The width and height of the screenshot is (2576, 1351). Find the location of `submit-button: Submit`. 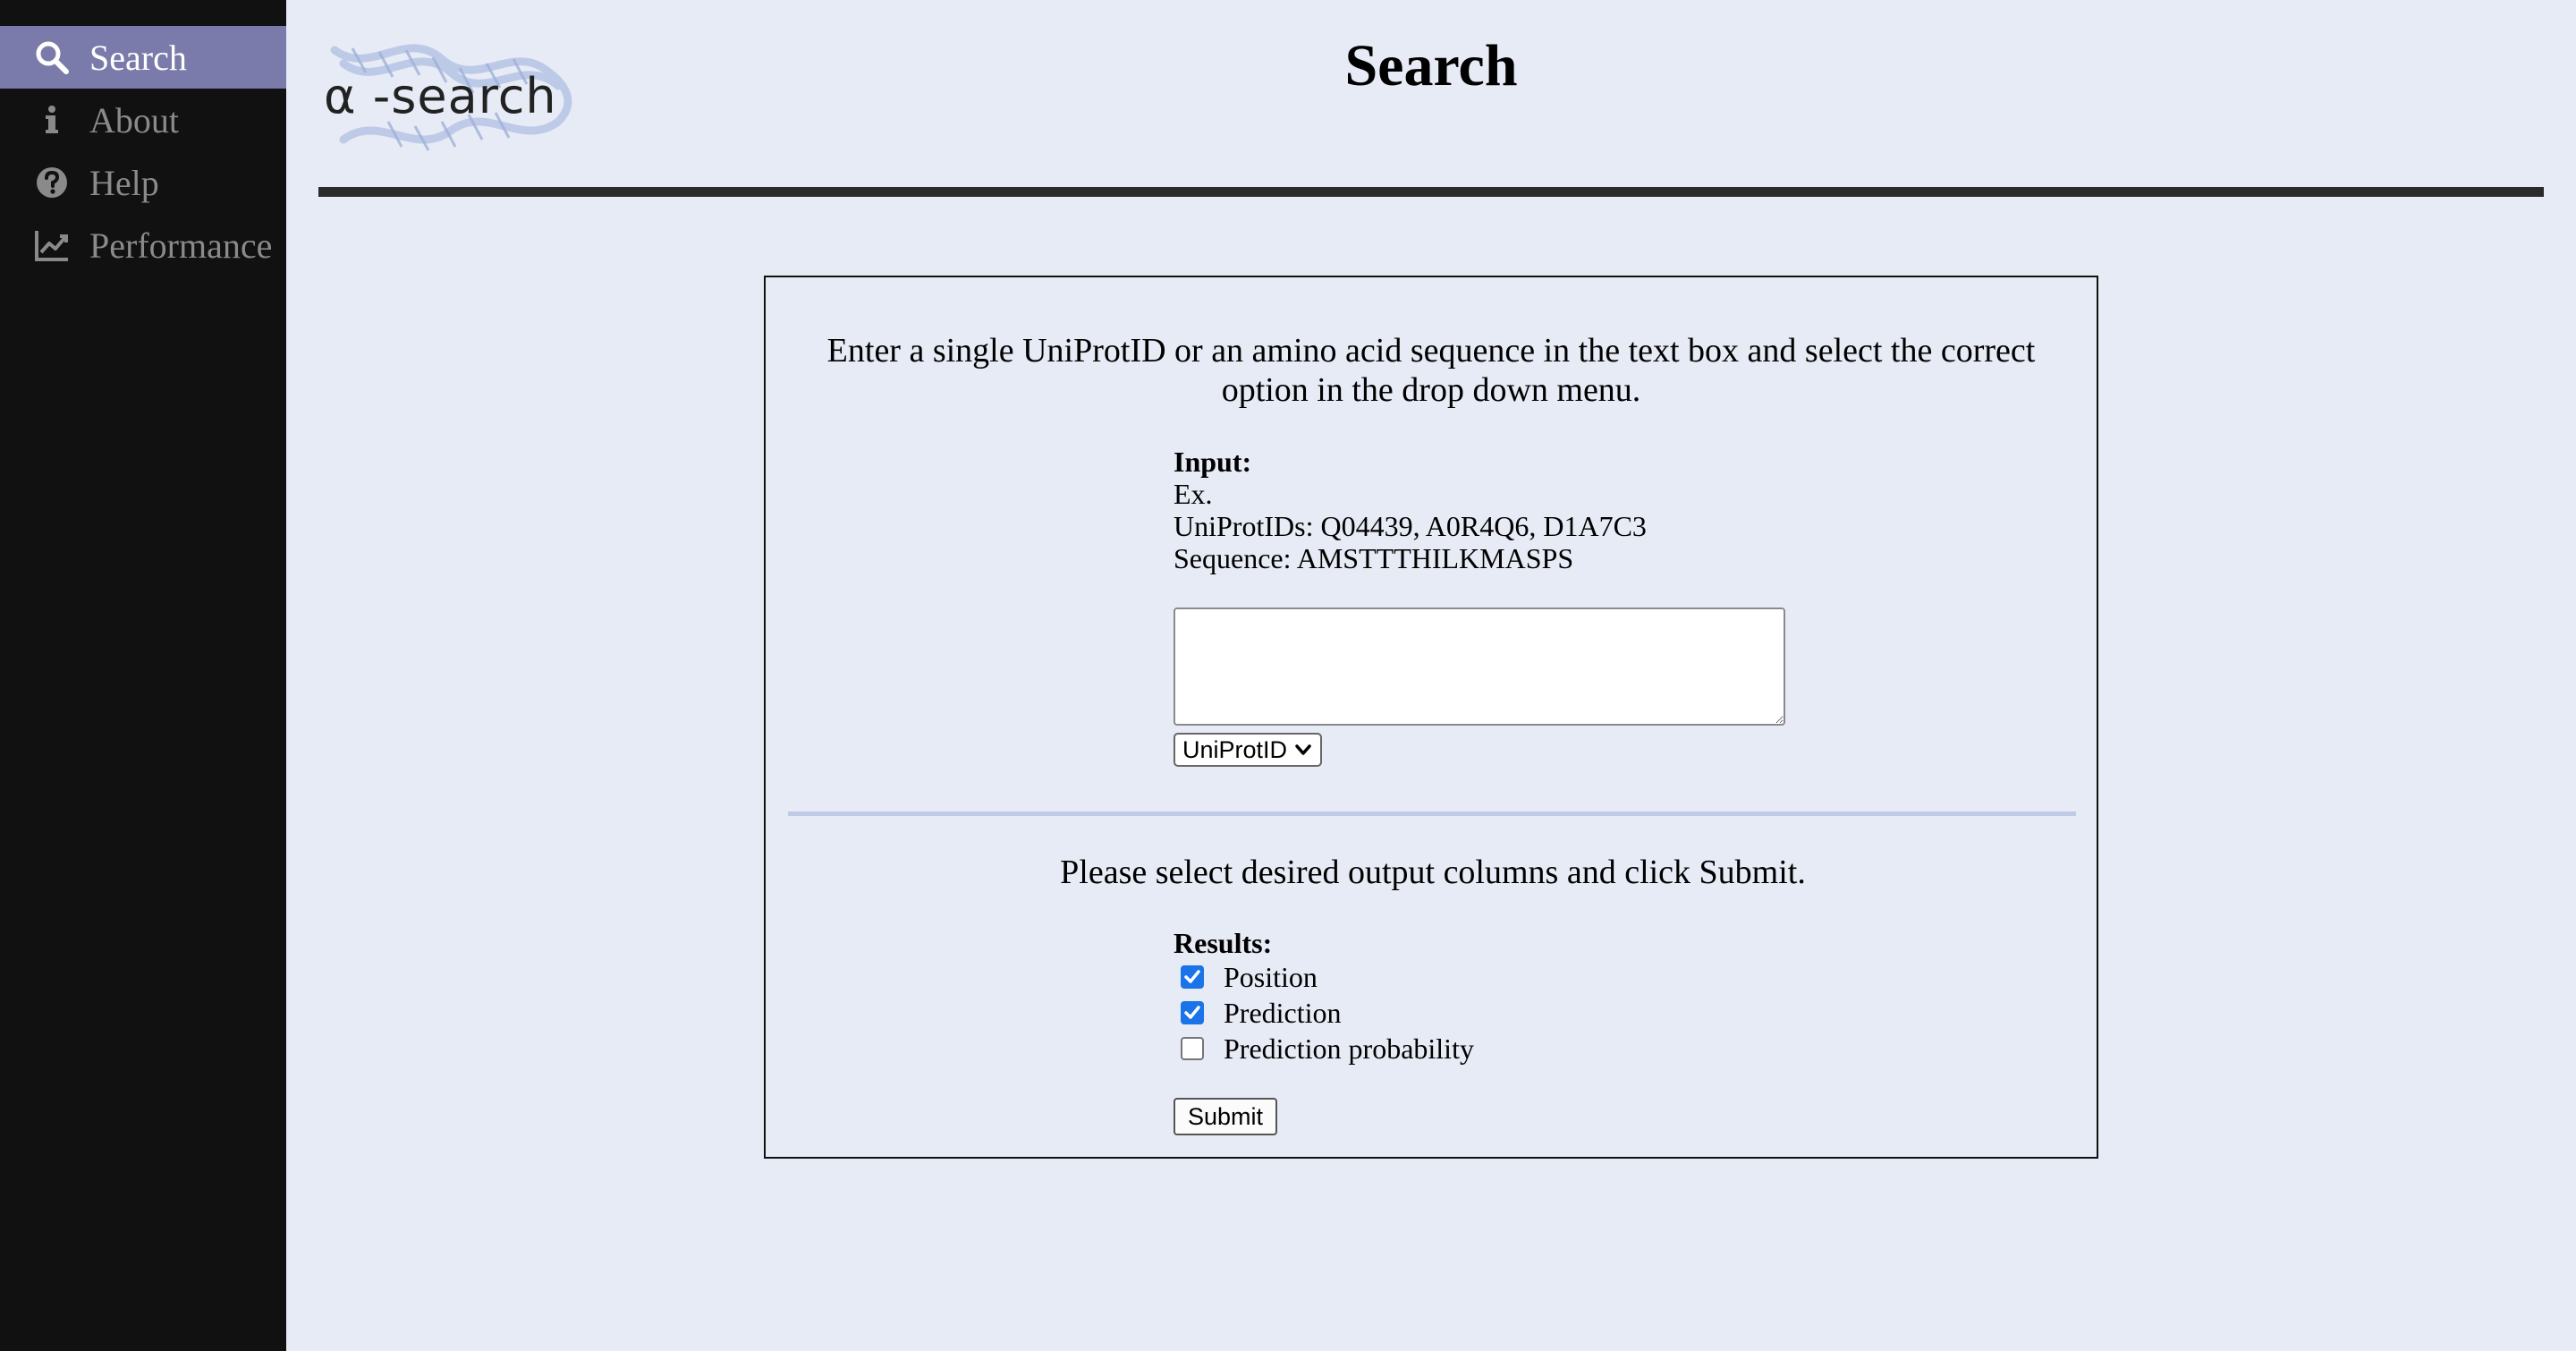

submit-button: Submit is located at coordinates (1225, 1116).